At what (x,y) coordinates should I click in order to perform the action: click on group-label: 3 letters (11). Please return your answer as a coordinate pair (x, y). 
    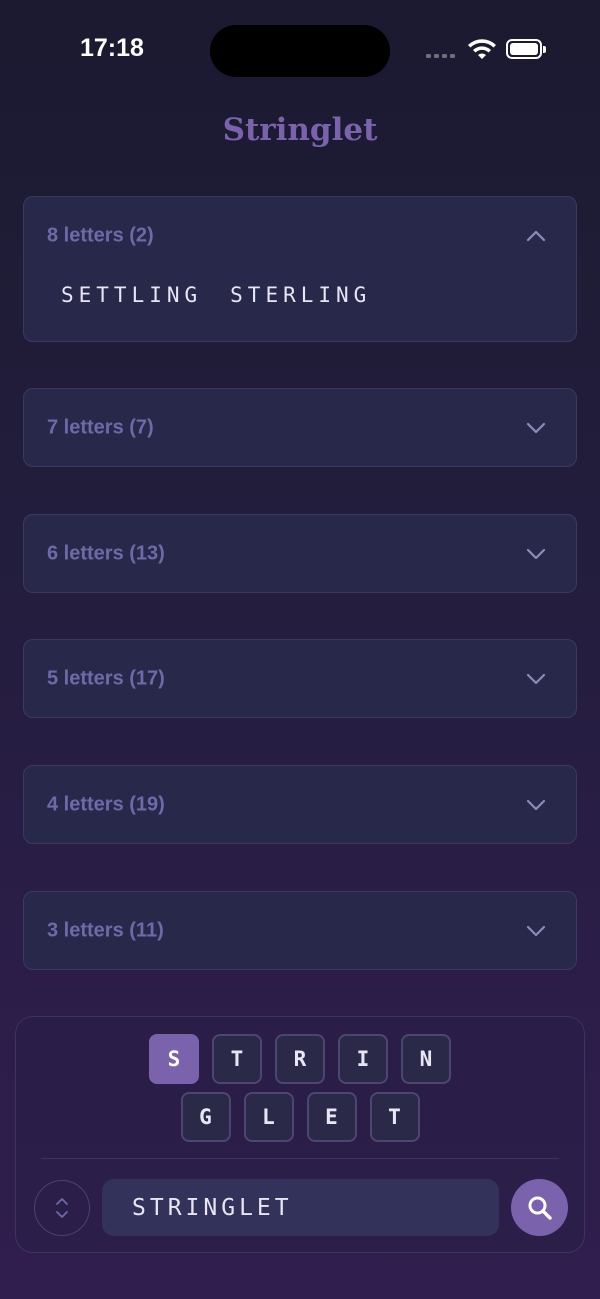
    Looking at the image, I should click on (105, 930).